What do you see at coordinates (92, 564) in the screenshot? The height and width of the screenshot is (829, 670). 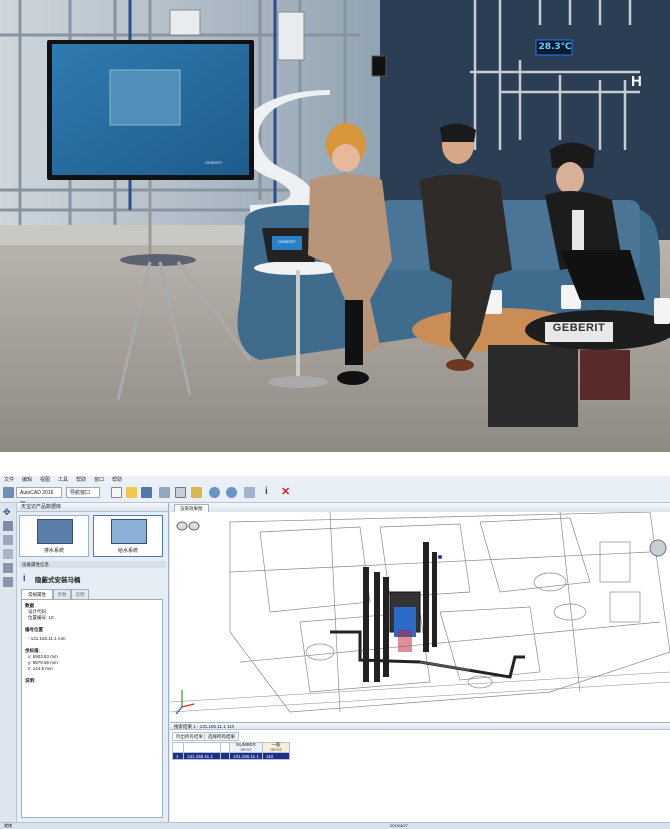 I see `section-title: 设备属性信息` at bounding box center [92, 564].